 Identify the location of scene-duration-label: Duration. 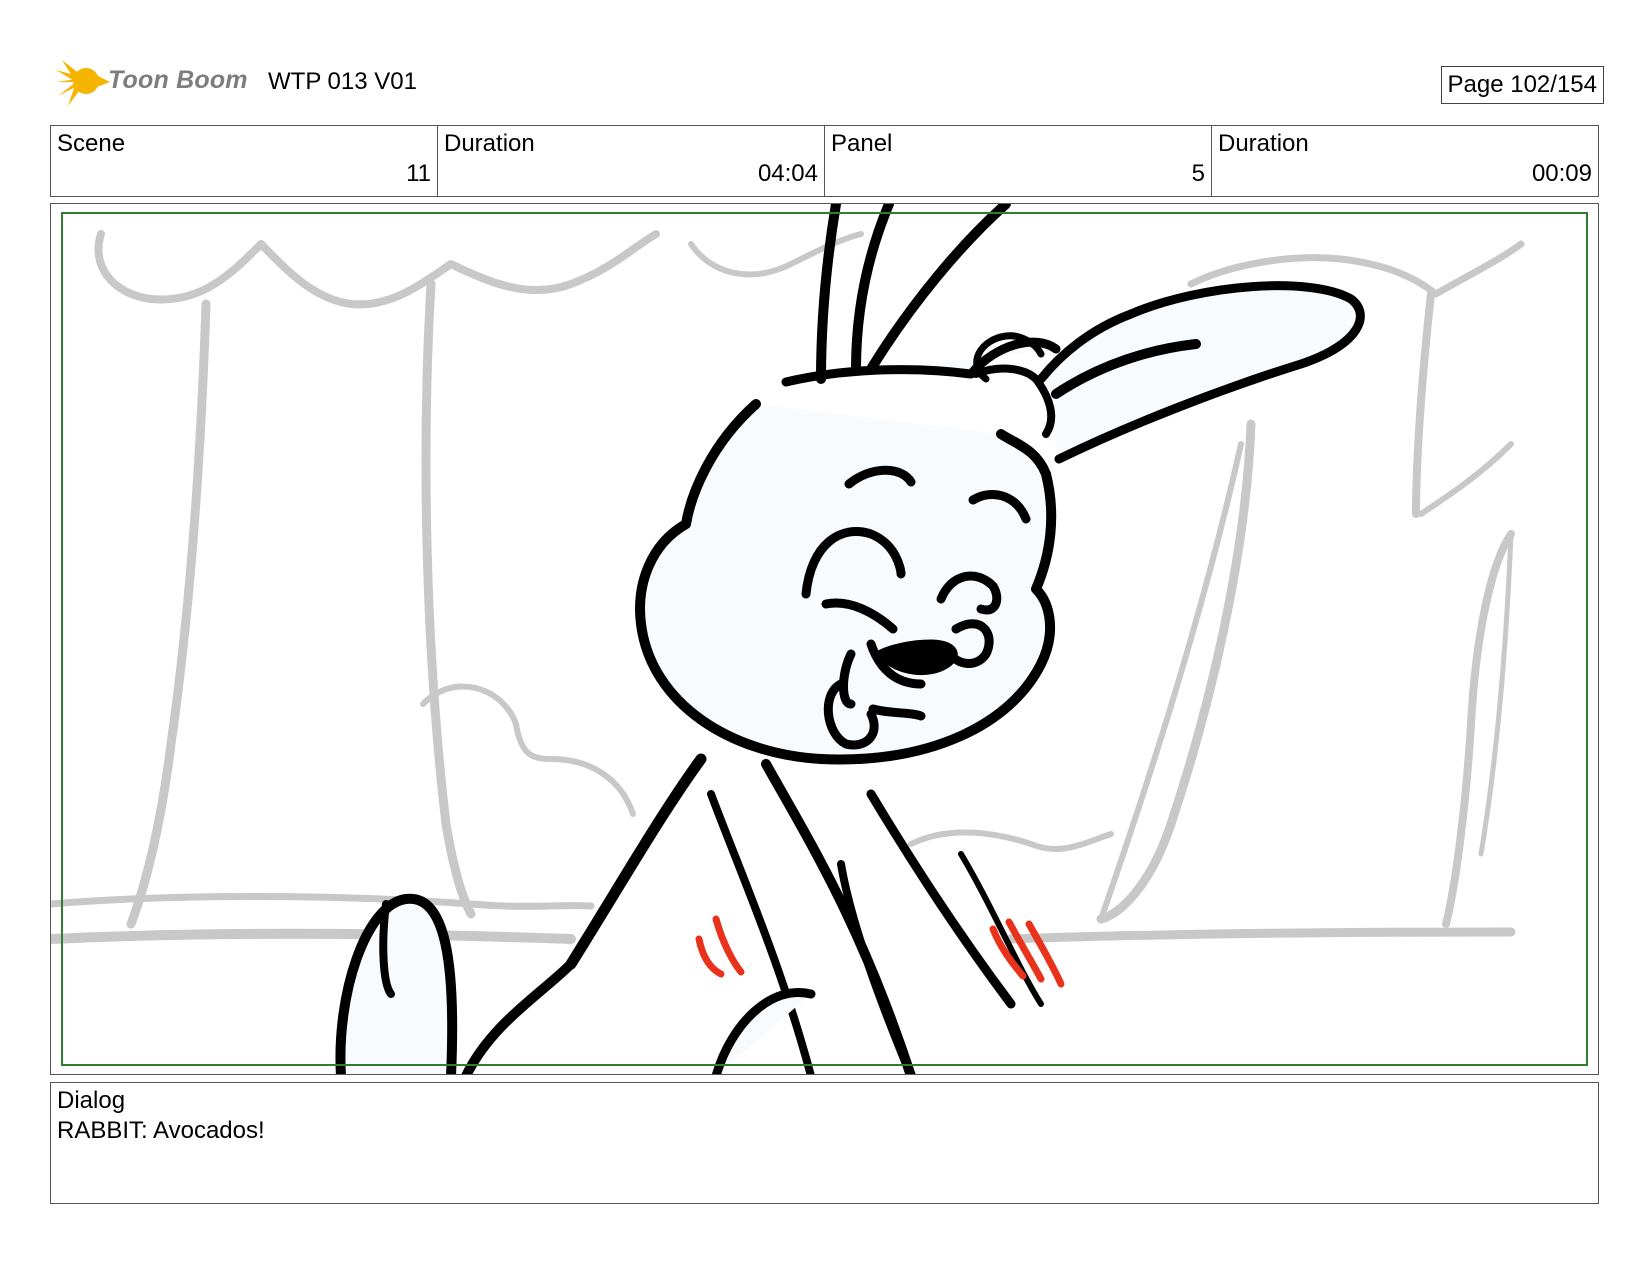
(489, 143).